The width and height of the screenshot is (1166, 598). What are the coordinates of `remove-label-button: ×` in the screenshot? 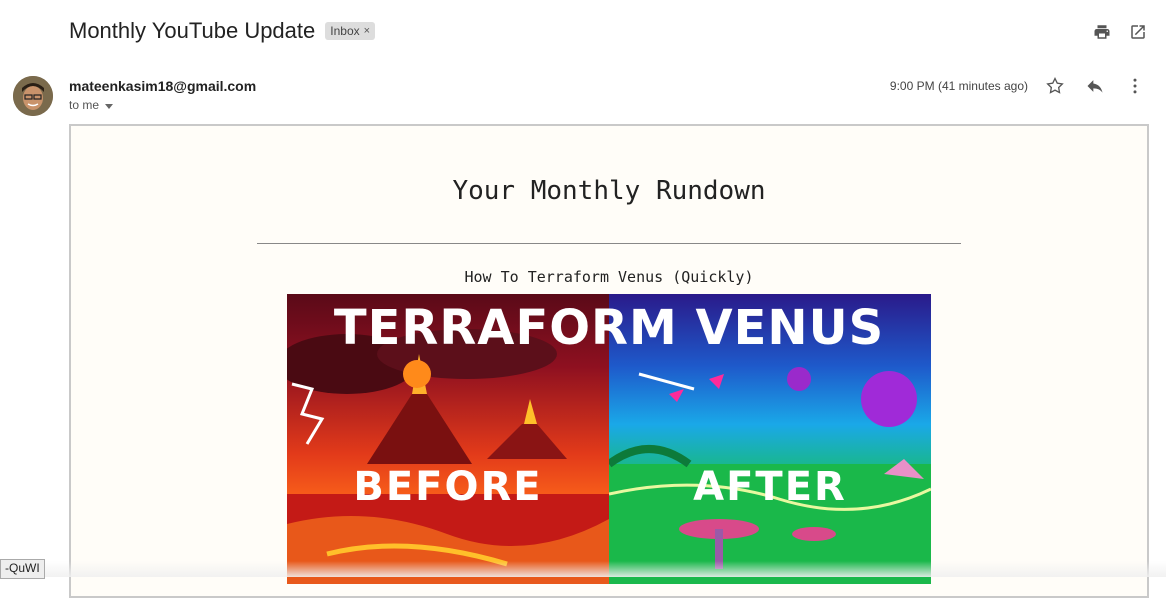 It's located at (367, 31).